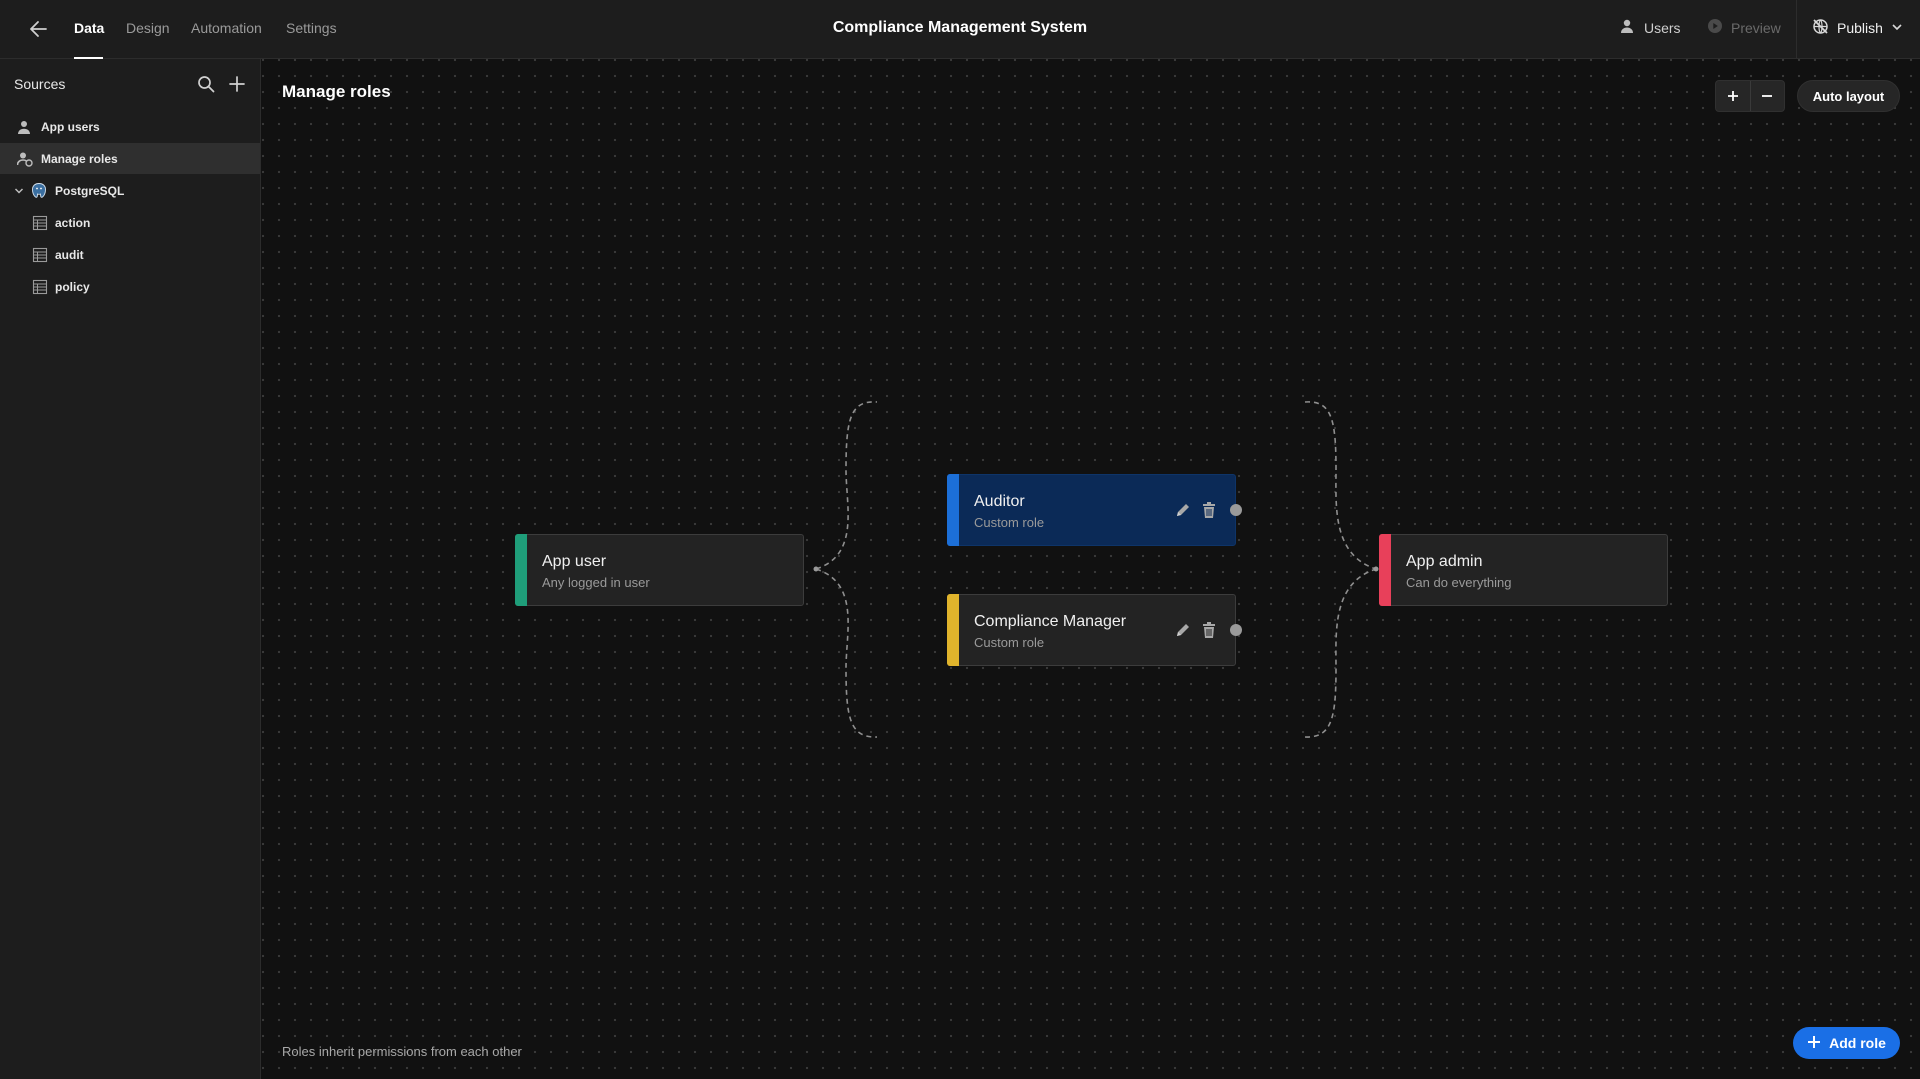 This screenshot has height=1079, width=1920. Describe the element at coordinates (226, 28) in the screenshot. I see `tab-automation: Automation` at that location.